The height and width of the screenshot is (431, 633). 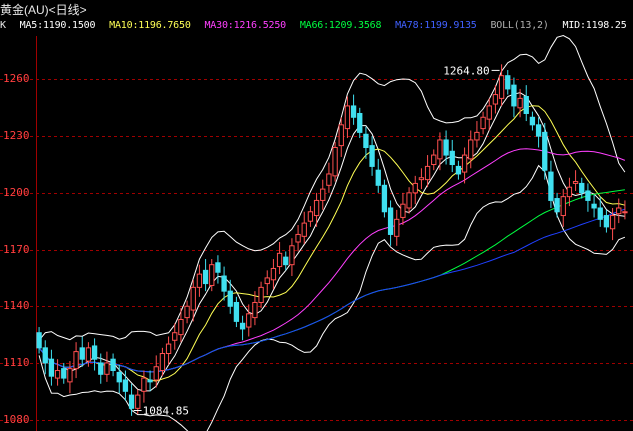 What do you see at coordinates (16, 362) in the screenshot?
I see `y-tick-label: 1110` at bounding box center [16, 362].